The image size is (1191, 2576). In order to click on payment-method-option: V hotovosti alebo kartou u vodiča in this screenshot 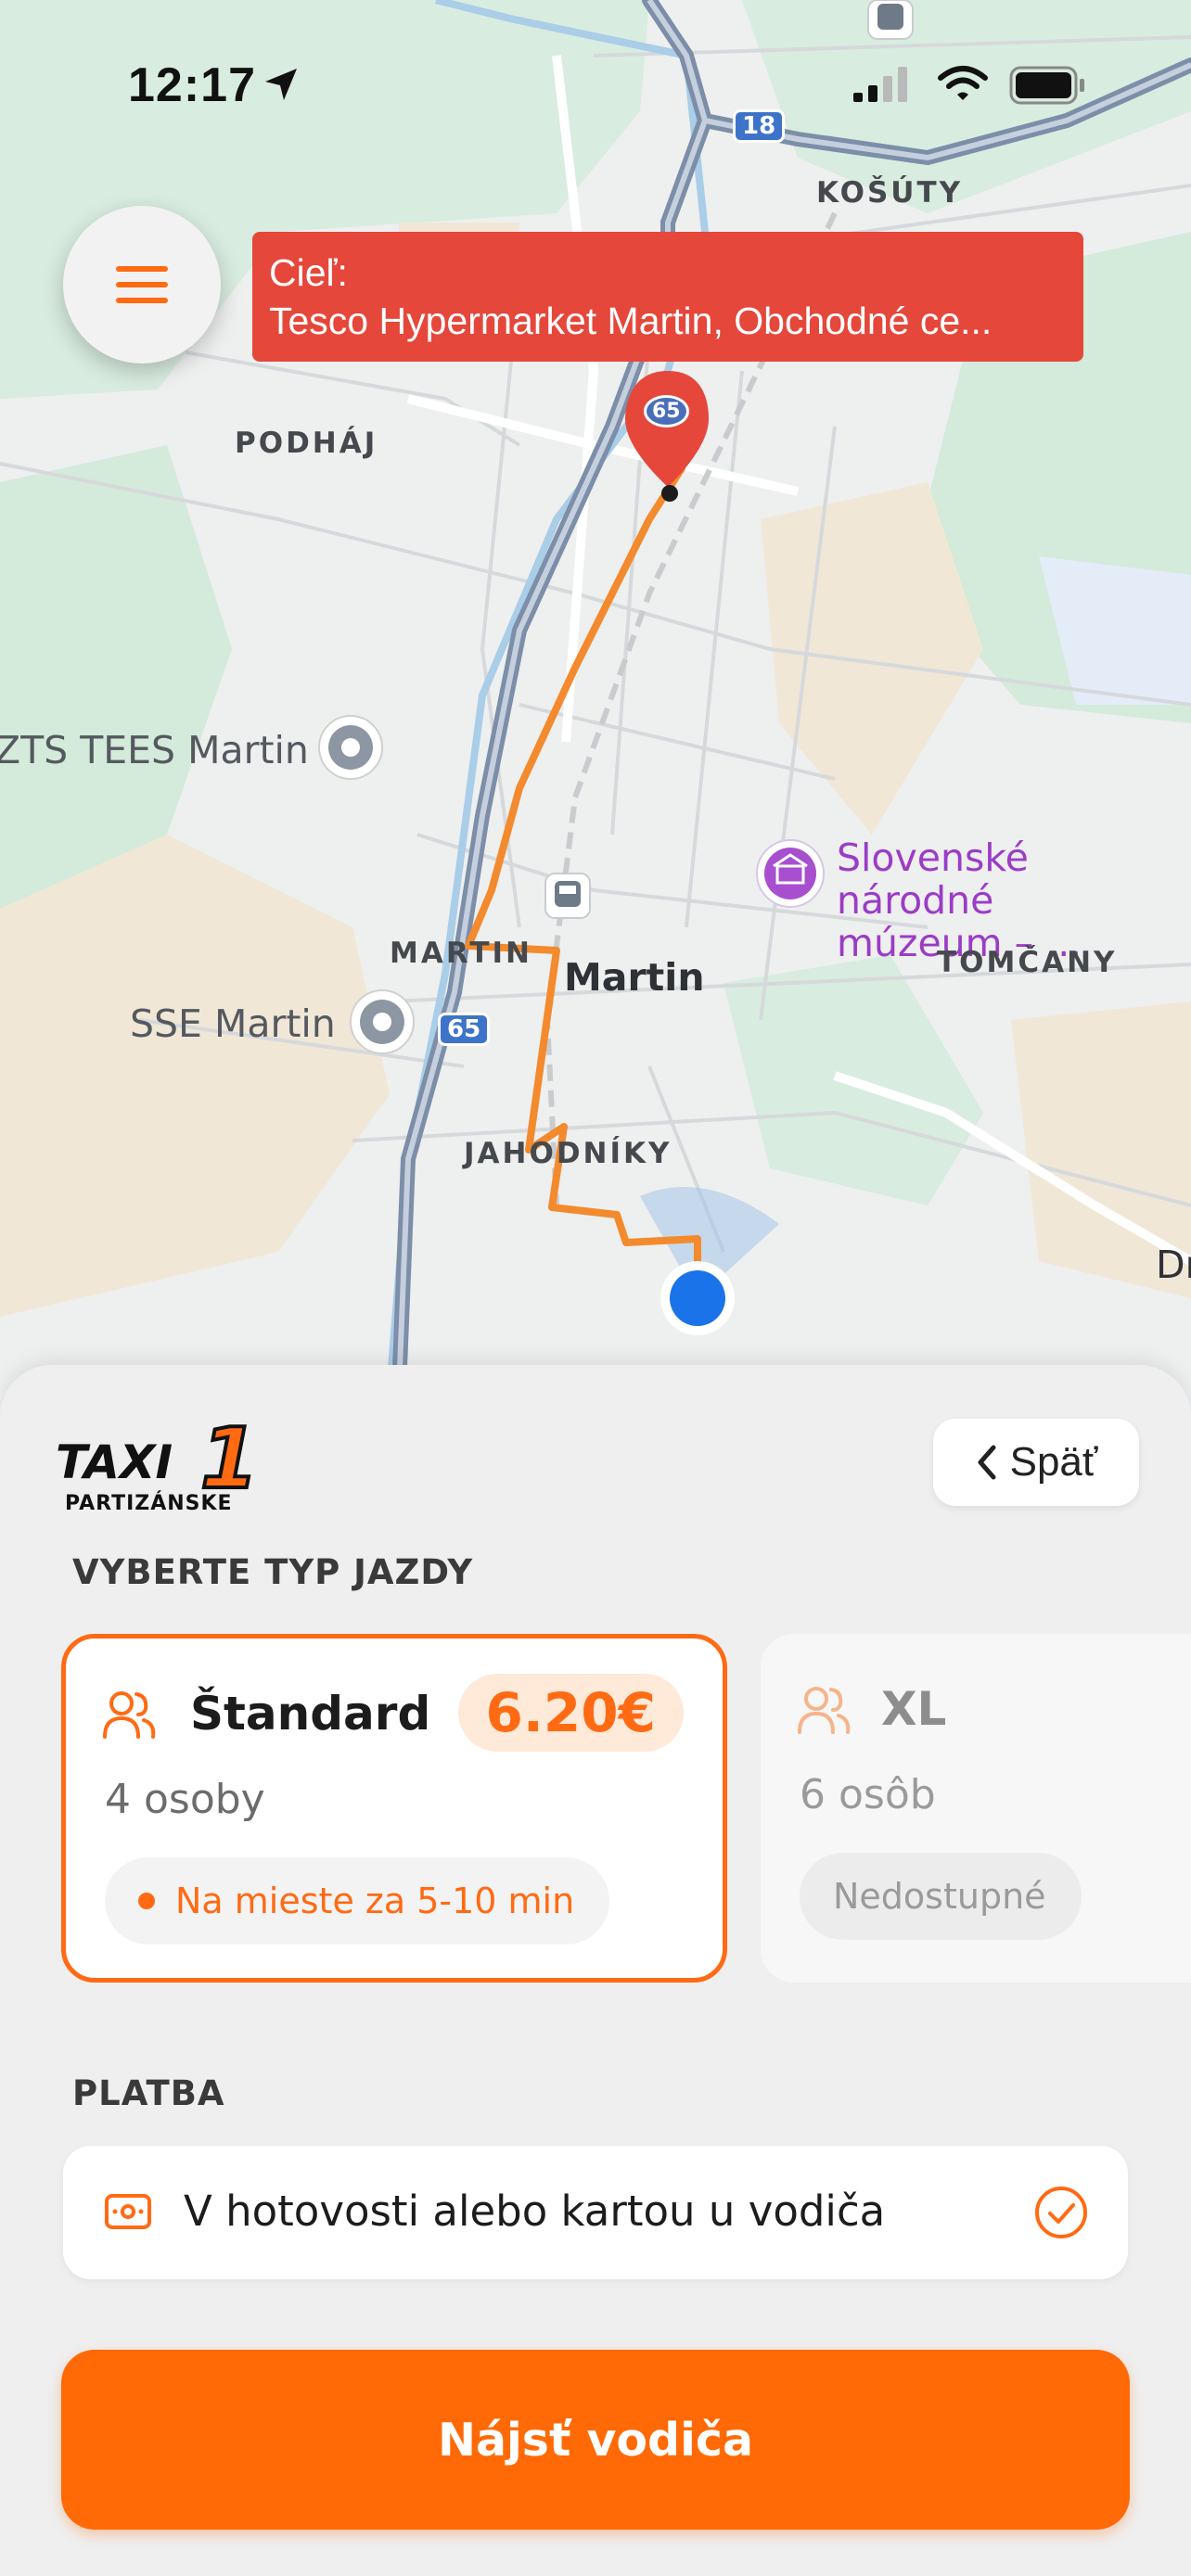, I will do `click(595, 2212)`.